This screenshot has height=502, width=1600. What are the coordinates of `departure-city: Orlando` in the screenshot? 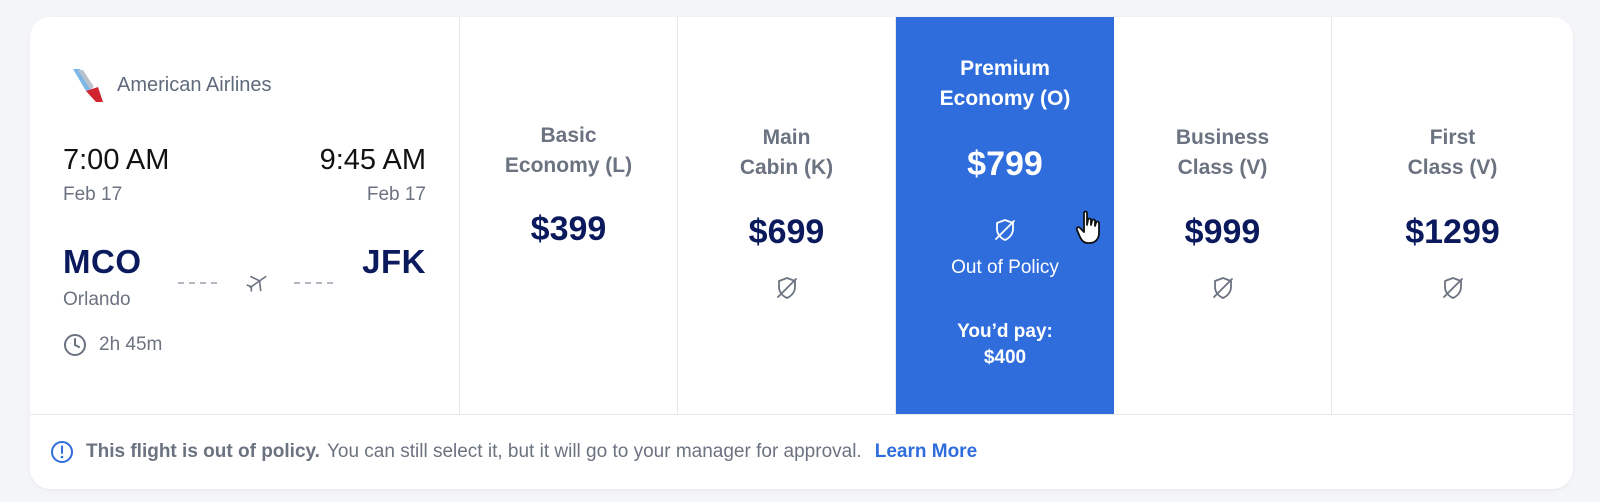 It's located at (97, 299).